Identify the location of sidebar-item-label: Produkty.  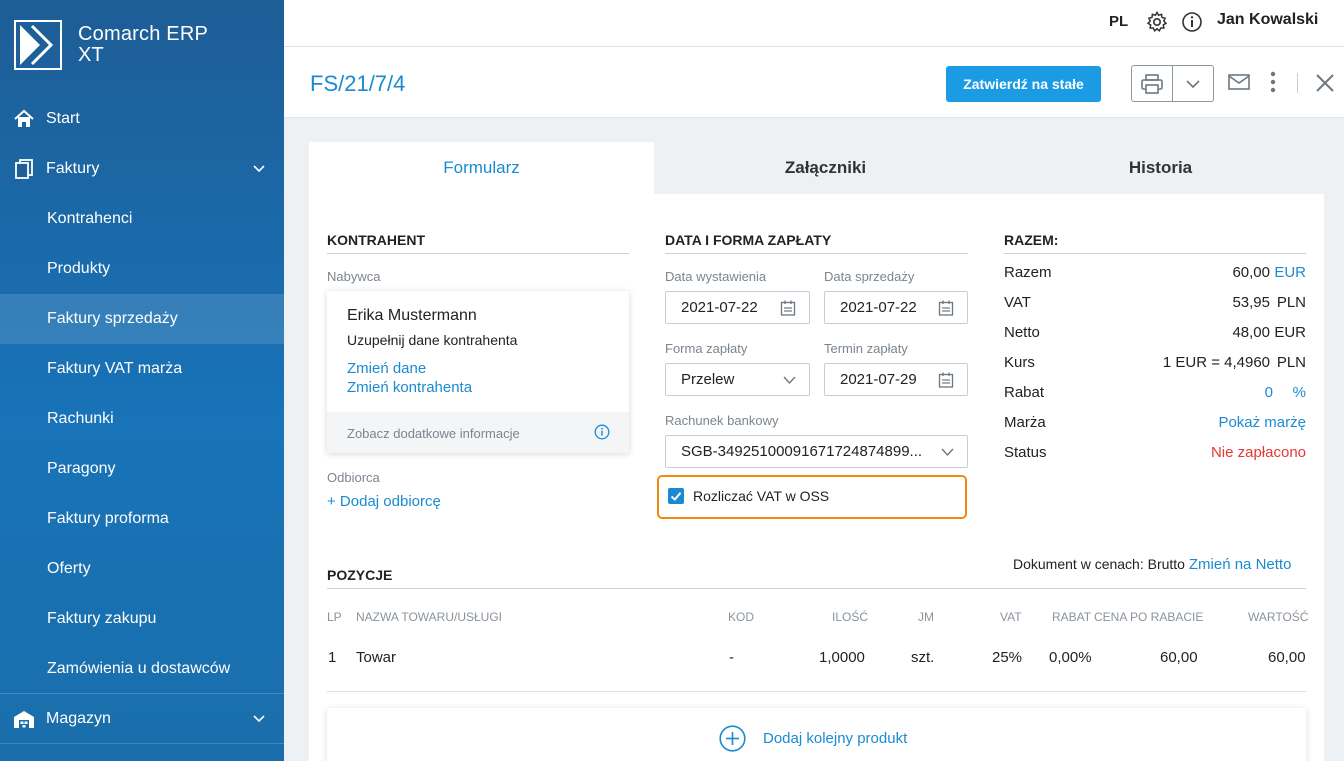
(79, 268).